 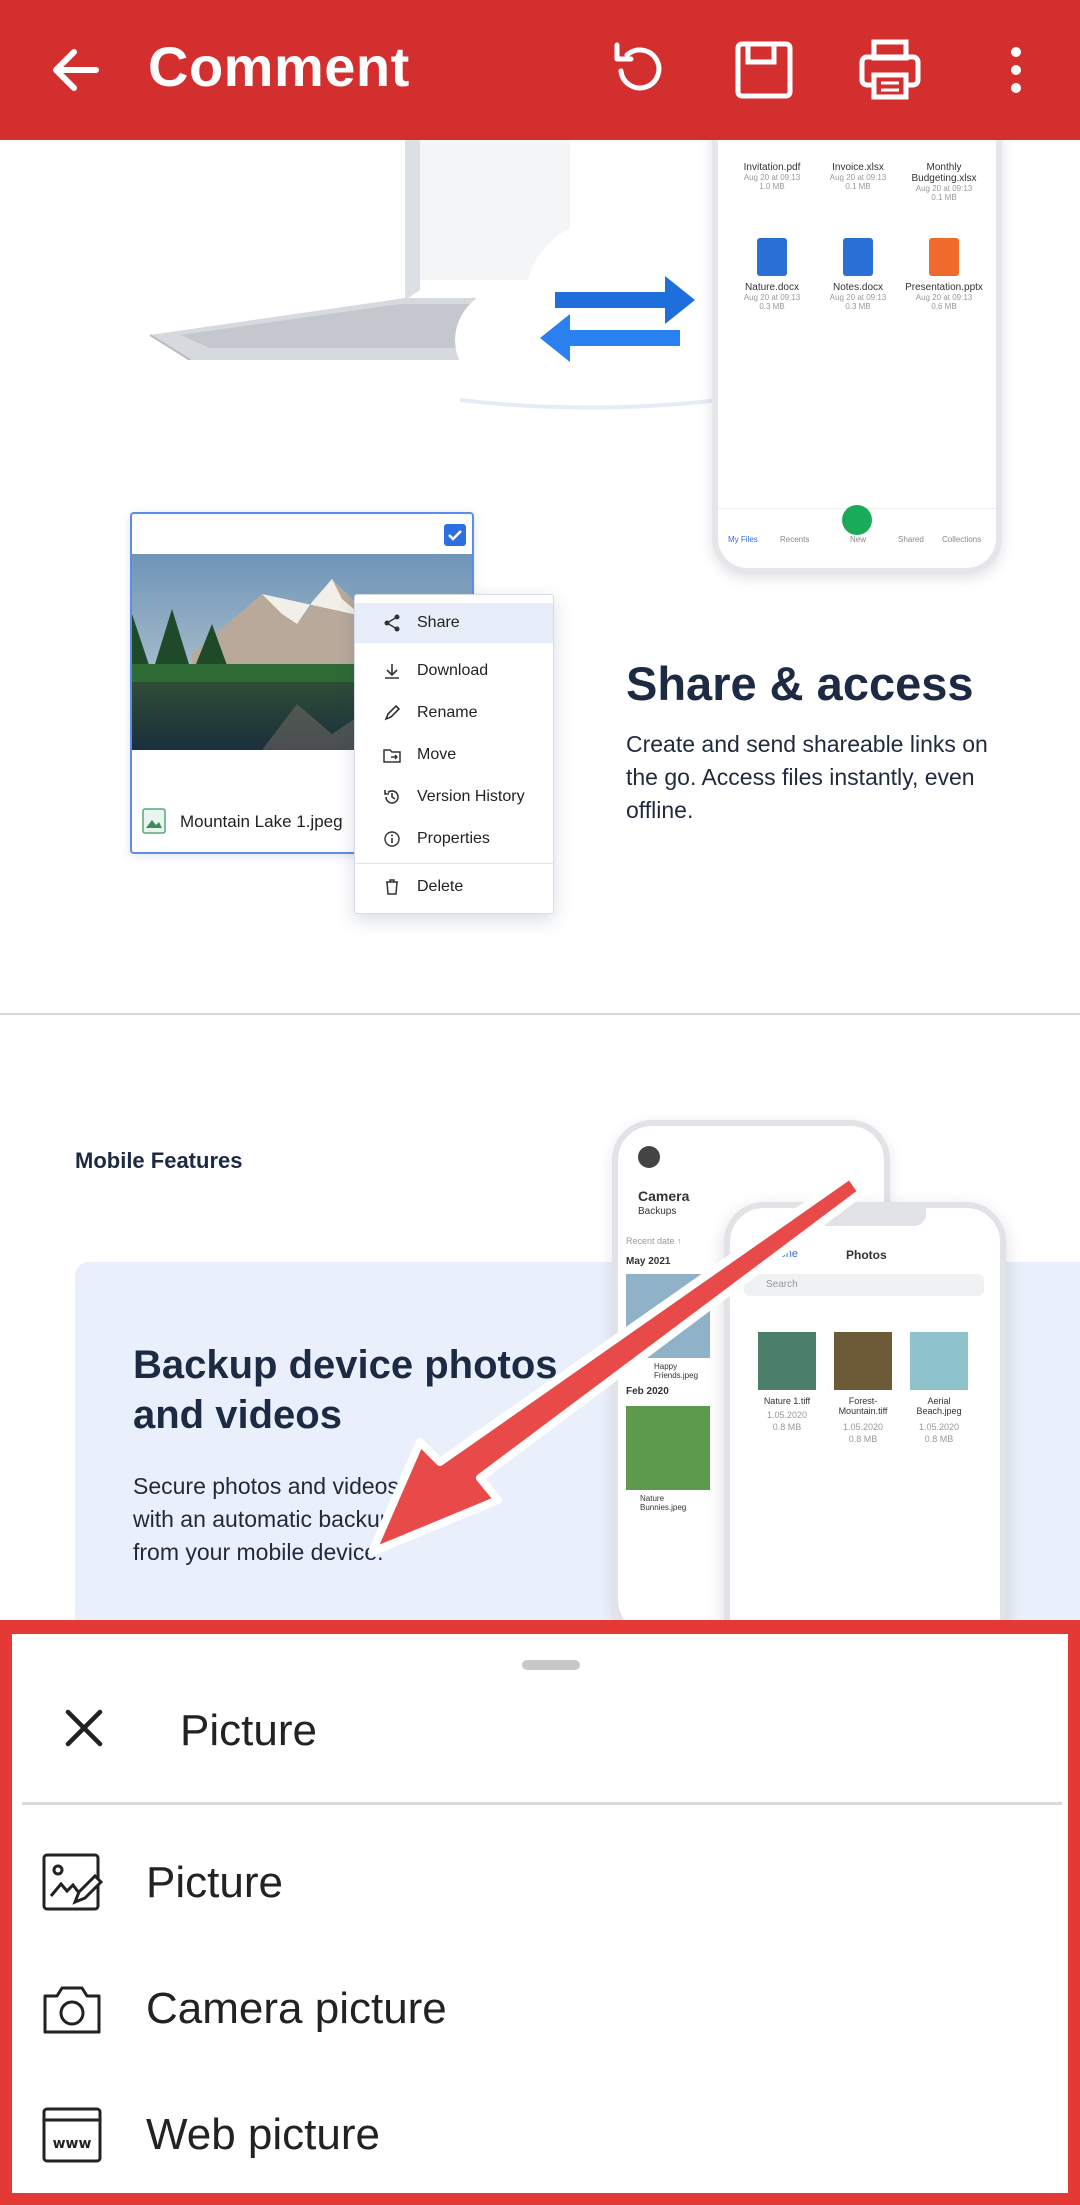 I want to click on backup-heading: Backup device photos and videos, so click(x=345, y=1390).